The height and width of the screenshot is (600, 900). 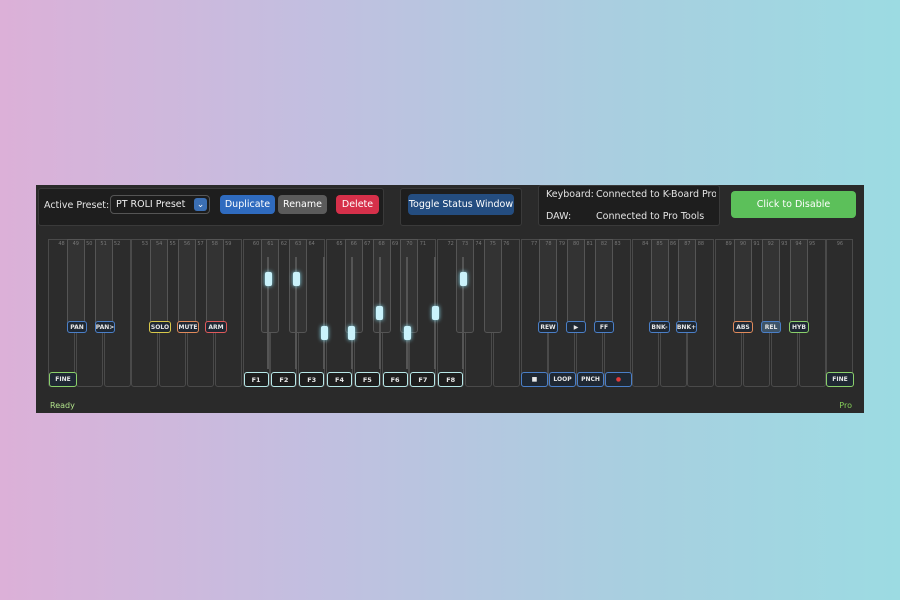 What do you see at coordinates (743, 327) in the screenshot?
I see `abs-tag: ABS` at bounding box center [743, 327].